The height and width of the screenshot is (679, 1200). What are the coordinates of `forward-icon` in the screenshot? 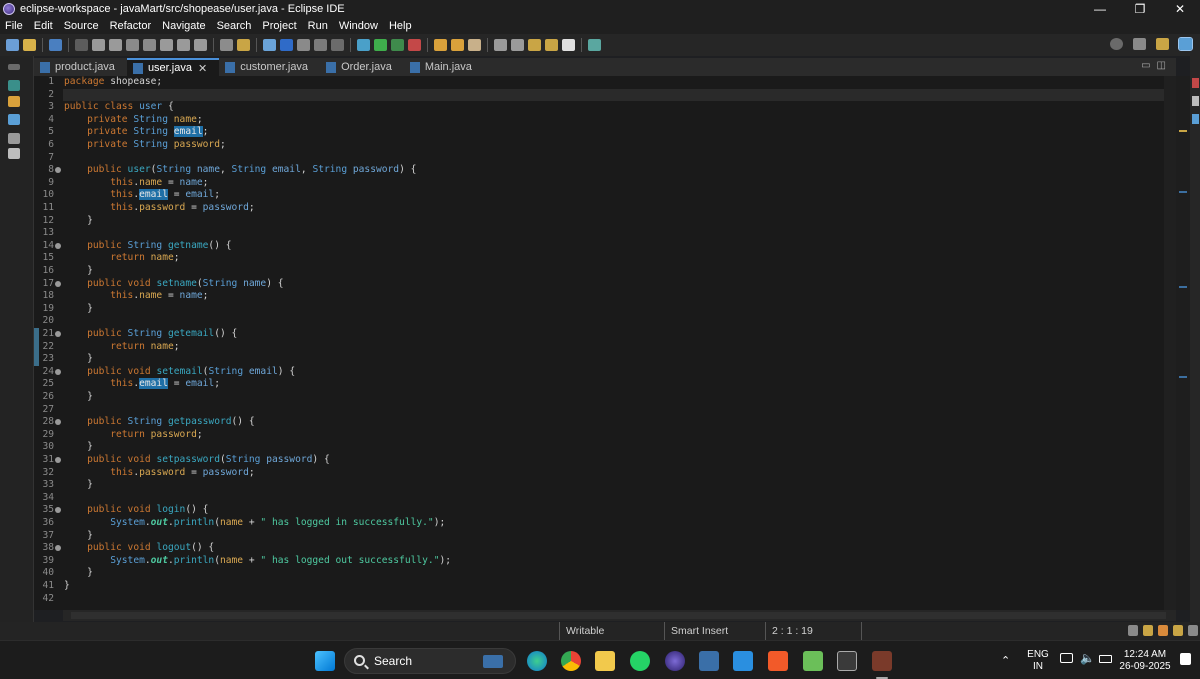 It's located at (568, 45).